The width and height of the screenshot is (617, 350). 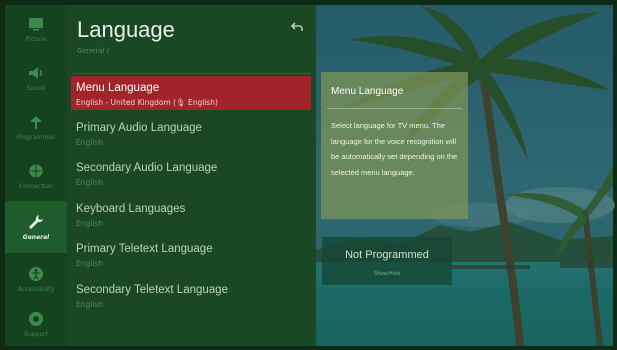 I want to click on menu-item-primary-audio-language: Primary Audio Language English, so click(x=191, y=133).